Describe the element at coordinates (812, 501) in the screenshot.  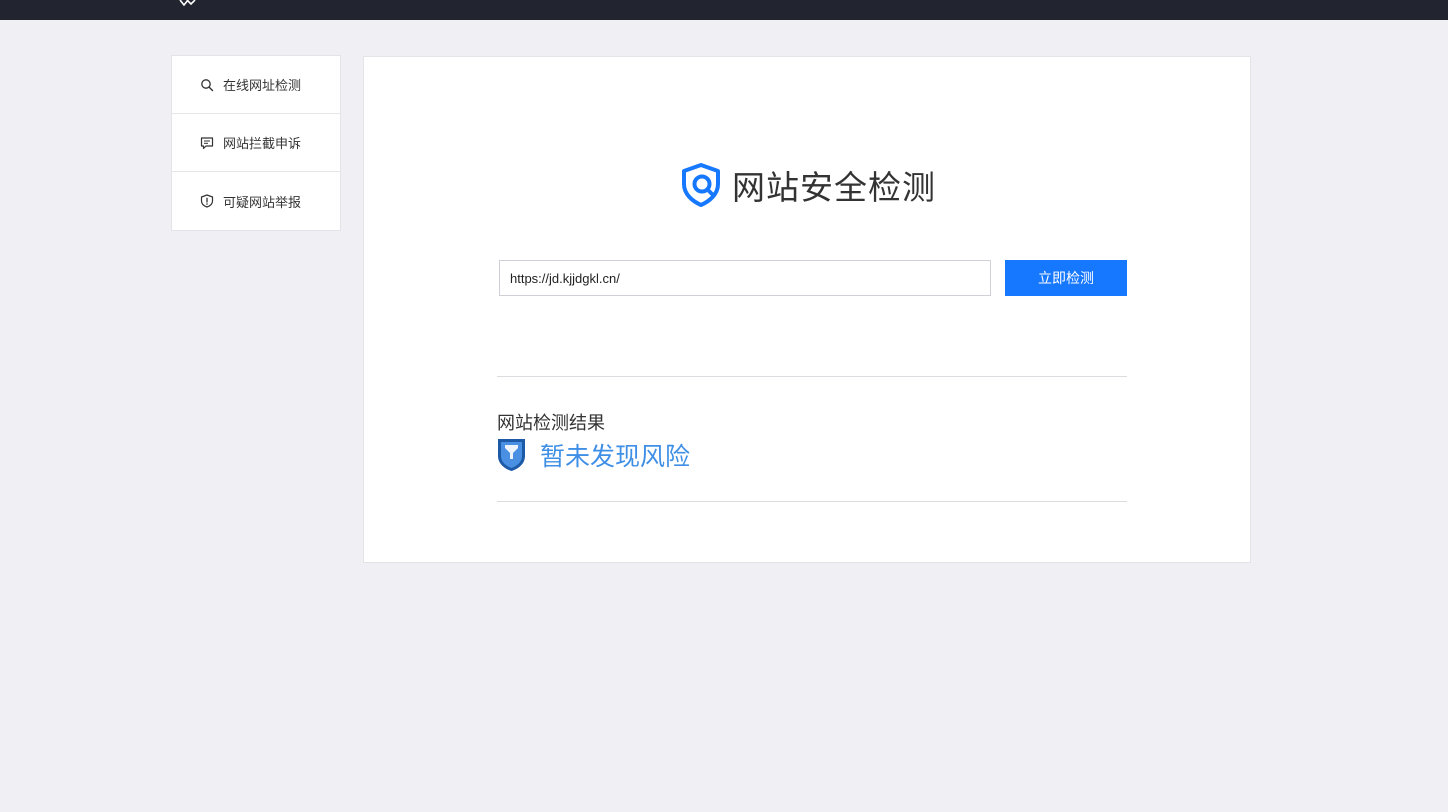
I see `result-divider-bottom` at that location.